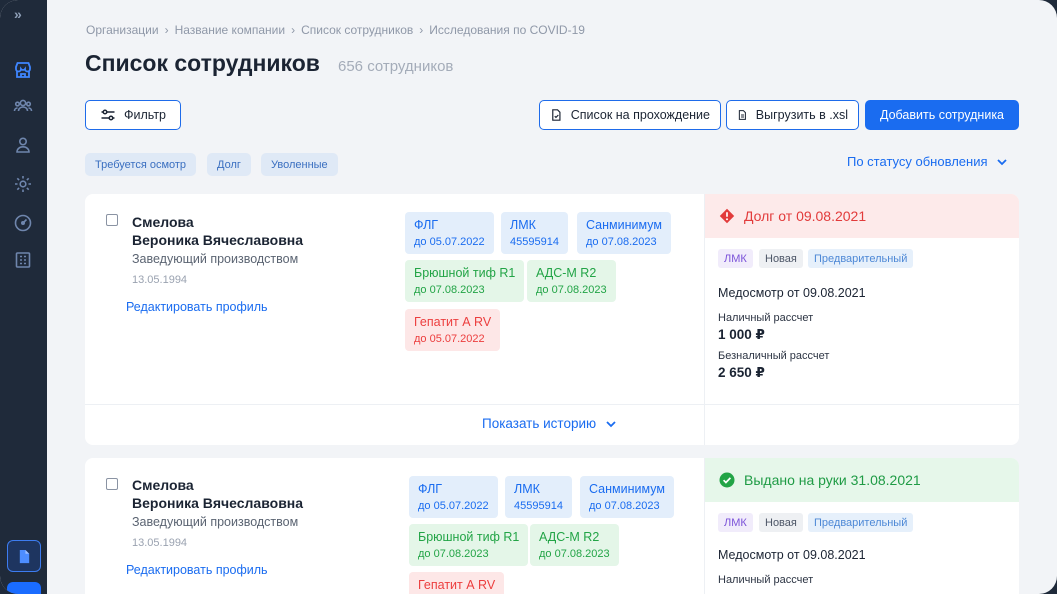  I want to click on sort-dropdown-label: По статусу обновления, so click(917, 161).